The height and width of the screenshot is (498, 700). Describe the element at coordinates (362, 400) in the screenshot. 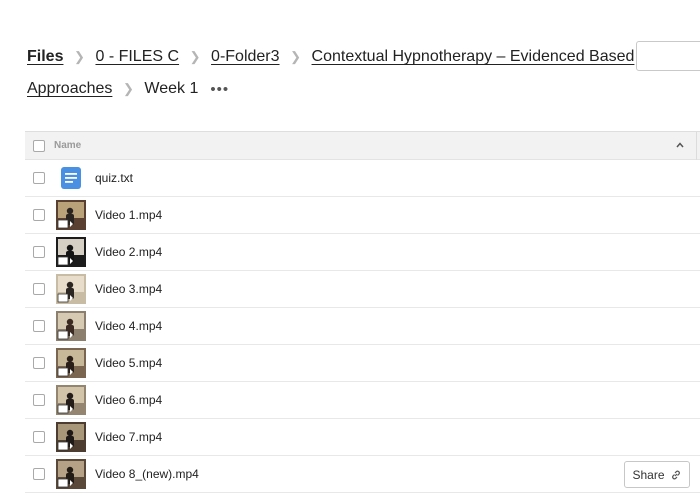

I see `table-row: Video 6.mp4` at that location.